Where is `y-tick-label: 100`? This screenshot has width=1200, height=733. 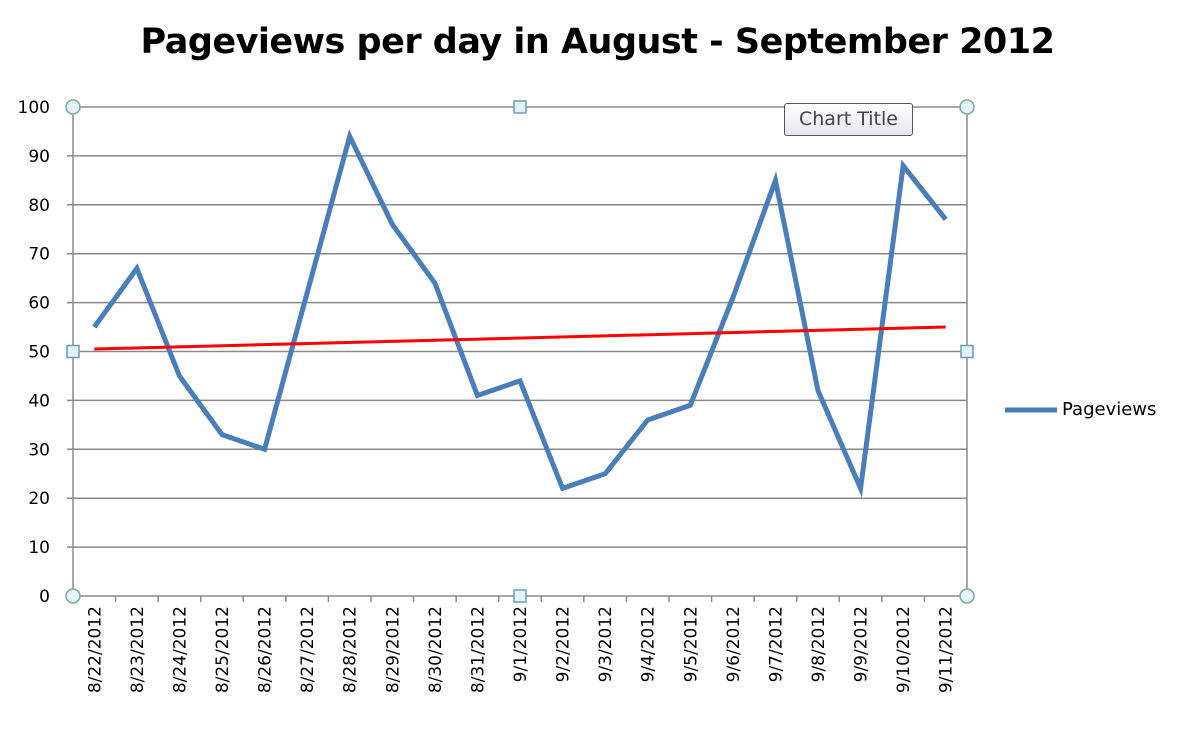
y-tick-label: 100 is located at coordinates (34, 108).